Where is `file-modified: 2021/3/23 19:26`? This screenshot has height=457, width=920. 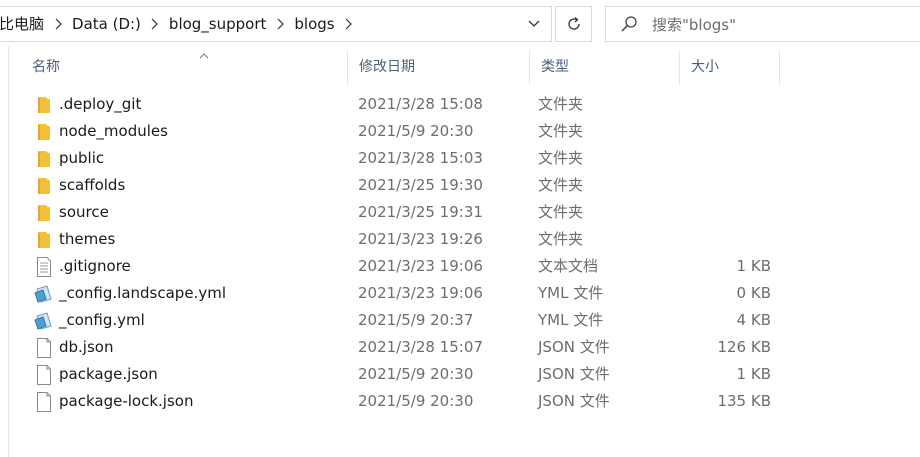 file-modified: 2021/3/23 19:26 is located at coordinates (420, 239).